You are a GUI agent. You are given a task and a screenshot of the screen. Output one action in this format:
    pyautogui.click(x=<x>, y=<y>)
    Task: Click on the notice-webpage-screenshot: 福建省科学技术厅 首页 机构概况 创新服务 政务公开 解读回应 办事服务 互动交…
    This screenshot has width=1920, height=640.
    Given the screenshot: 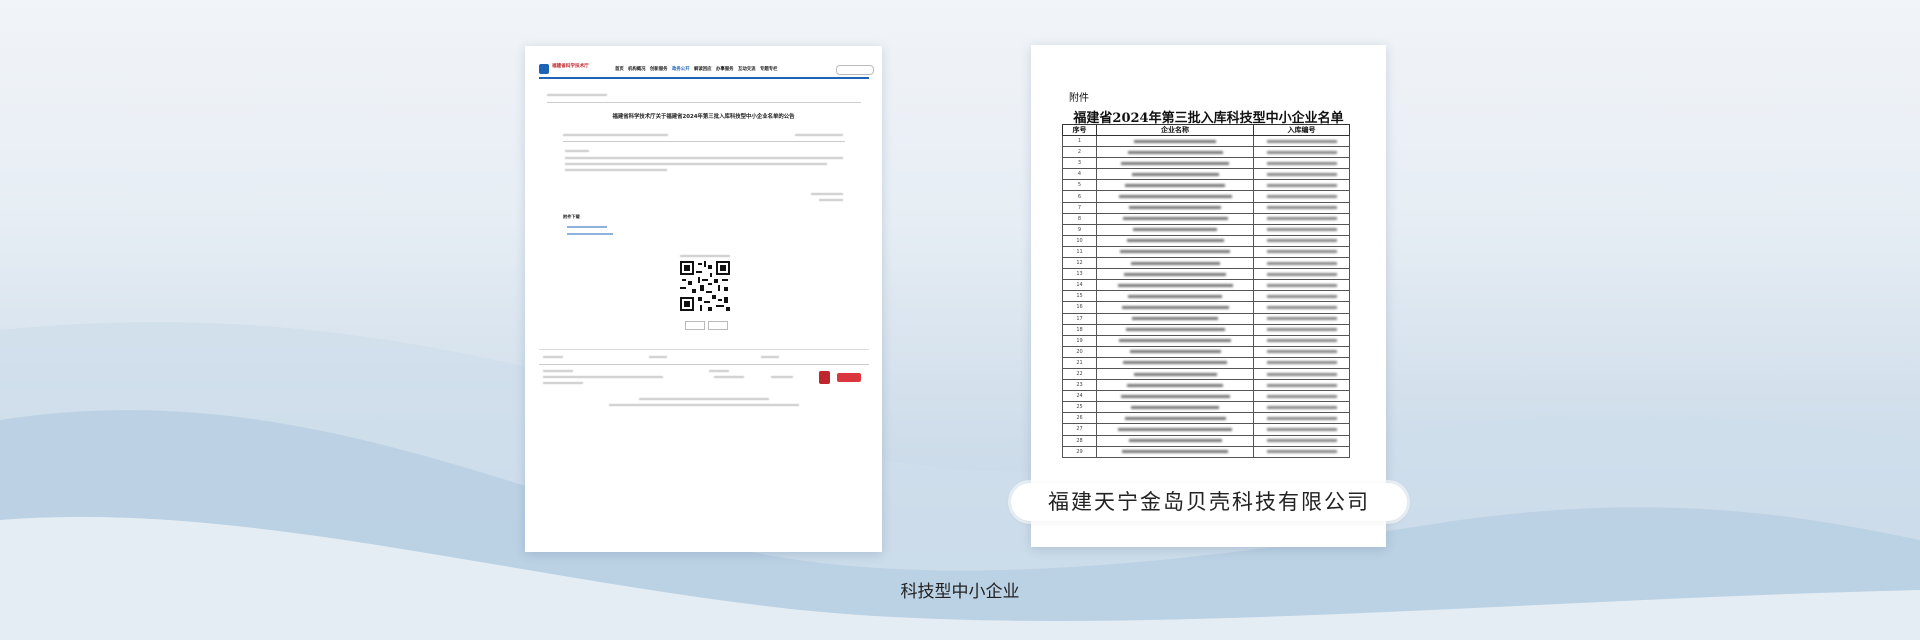 What is the action you would take?
    pyautogui.click(x=703, y=299)
    